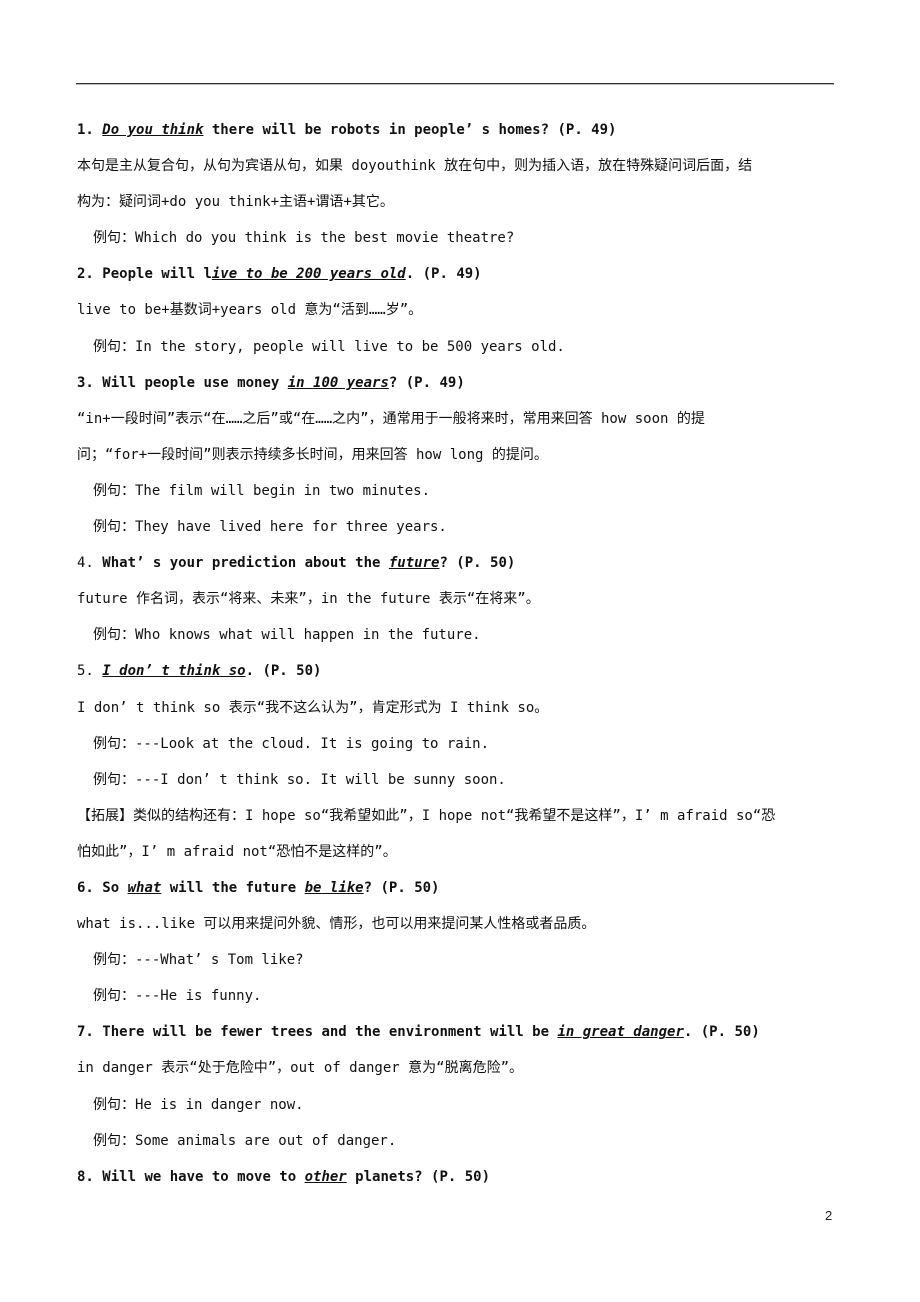 The width and height of the screenshot is (920, 1302). What do you see at coordinates (308, 274) in the screenshot?
I see `key-phrase: ive to be 200 years old` at bounding box center [308, 274].